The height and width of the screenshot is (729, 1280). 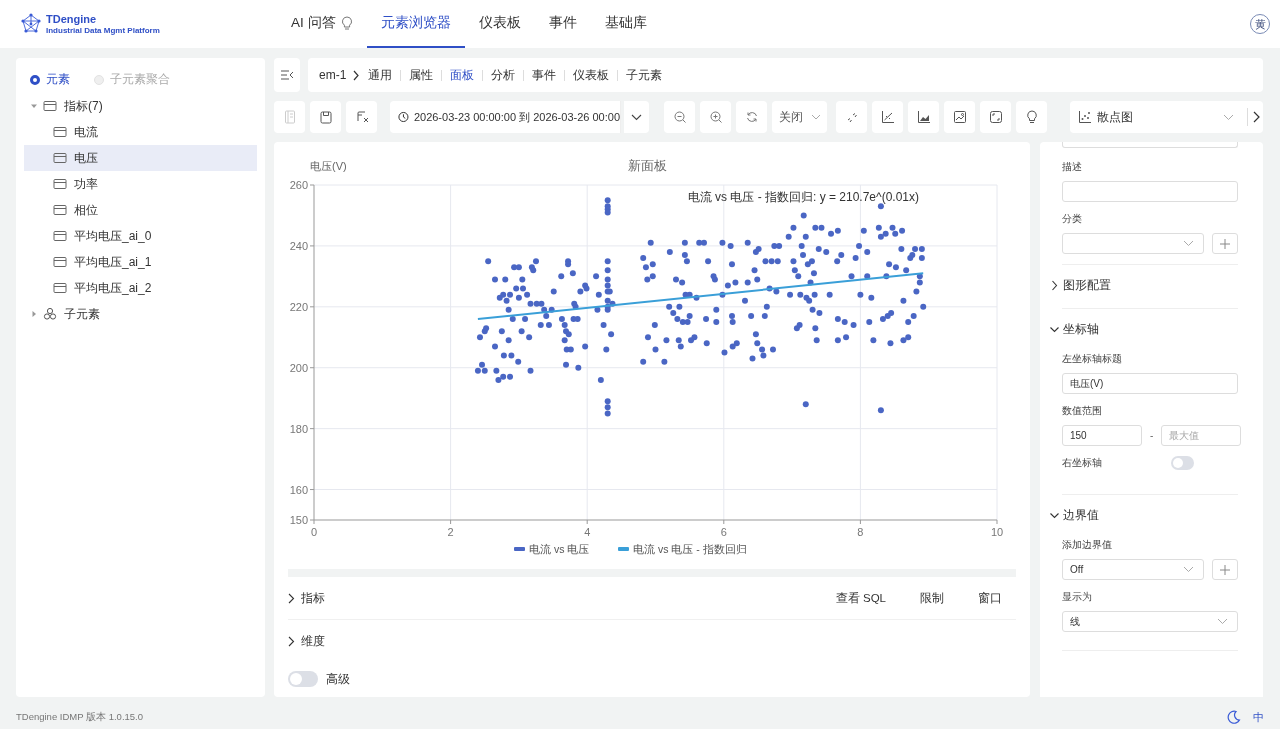 What do you see at coordinates (140, 132) in the screenshot?
I see `tree-item: 电流` at bounding box center [140, 132].